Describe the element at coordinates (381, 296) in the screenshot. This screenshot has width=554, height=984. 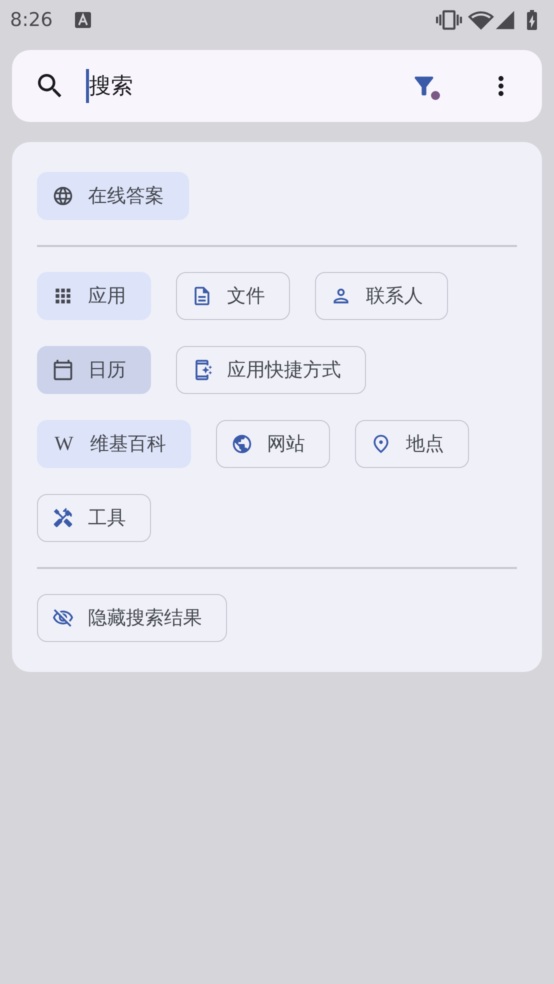
I see `filter-chip: 联系人` at that location.